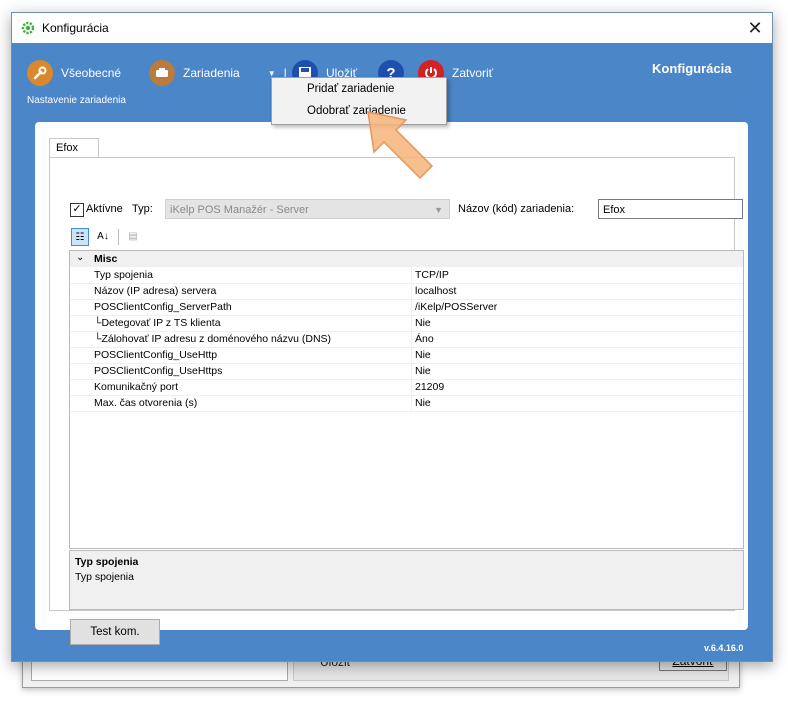 This screenshot has height=703, width=788. I want to click on general-button: Všeobecné, so click(74, 73).